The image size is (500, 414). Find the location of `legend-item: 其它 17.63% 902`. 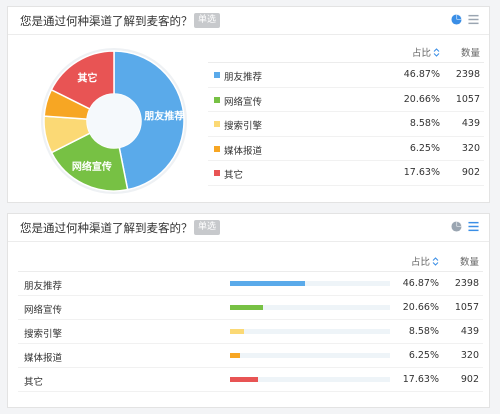

legend-item: 其它 17.63% 902 is located at coordinates (346, 173).